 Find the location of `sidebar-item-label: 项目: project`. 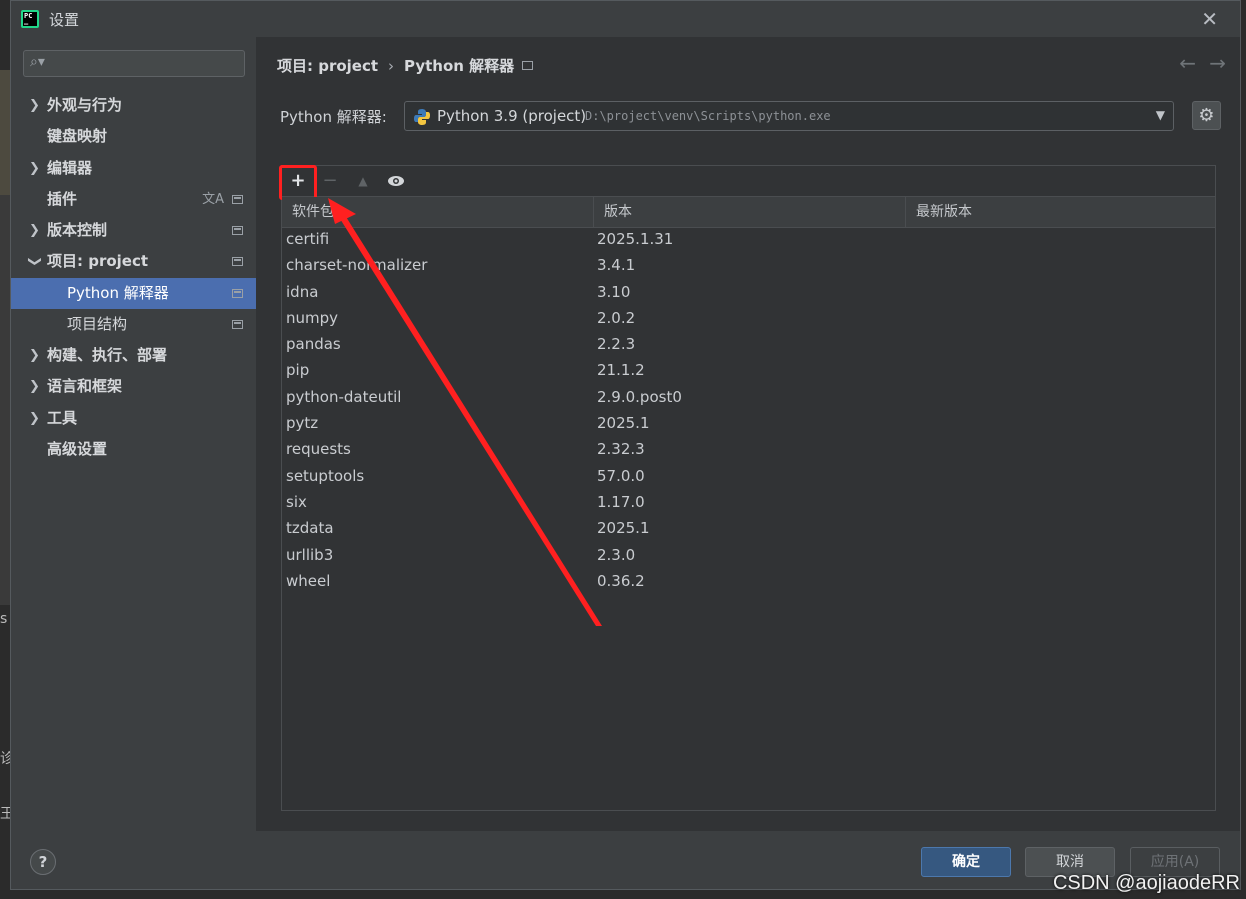

sidebar-item-label: 项目: project is located at coordinates (98, 261).